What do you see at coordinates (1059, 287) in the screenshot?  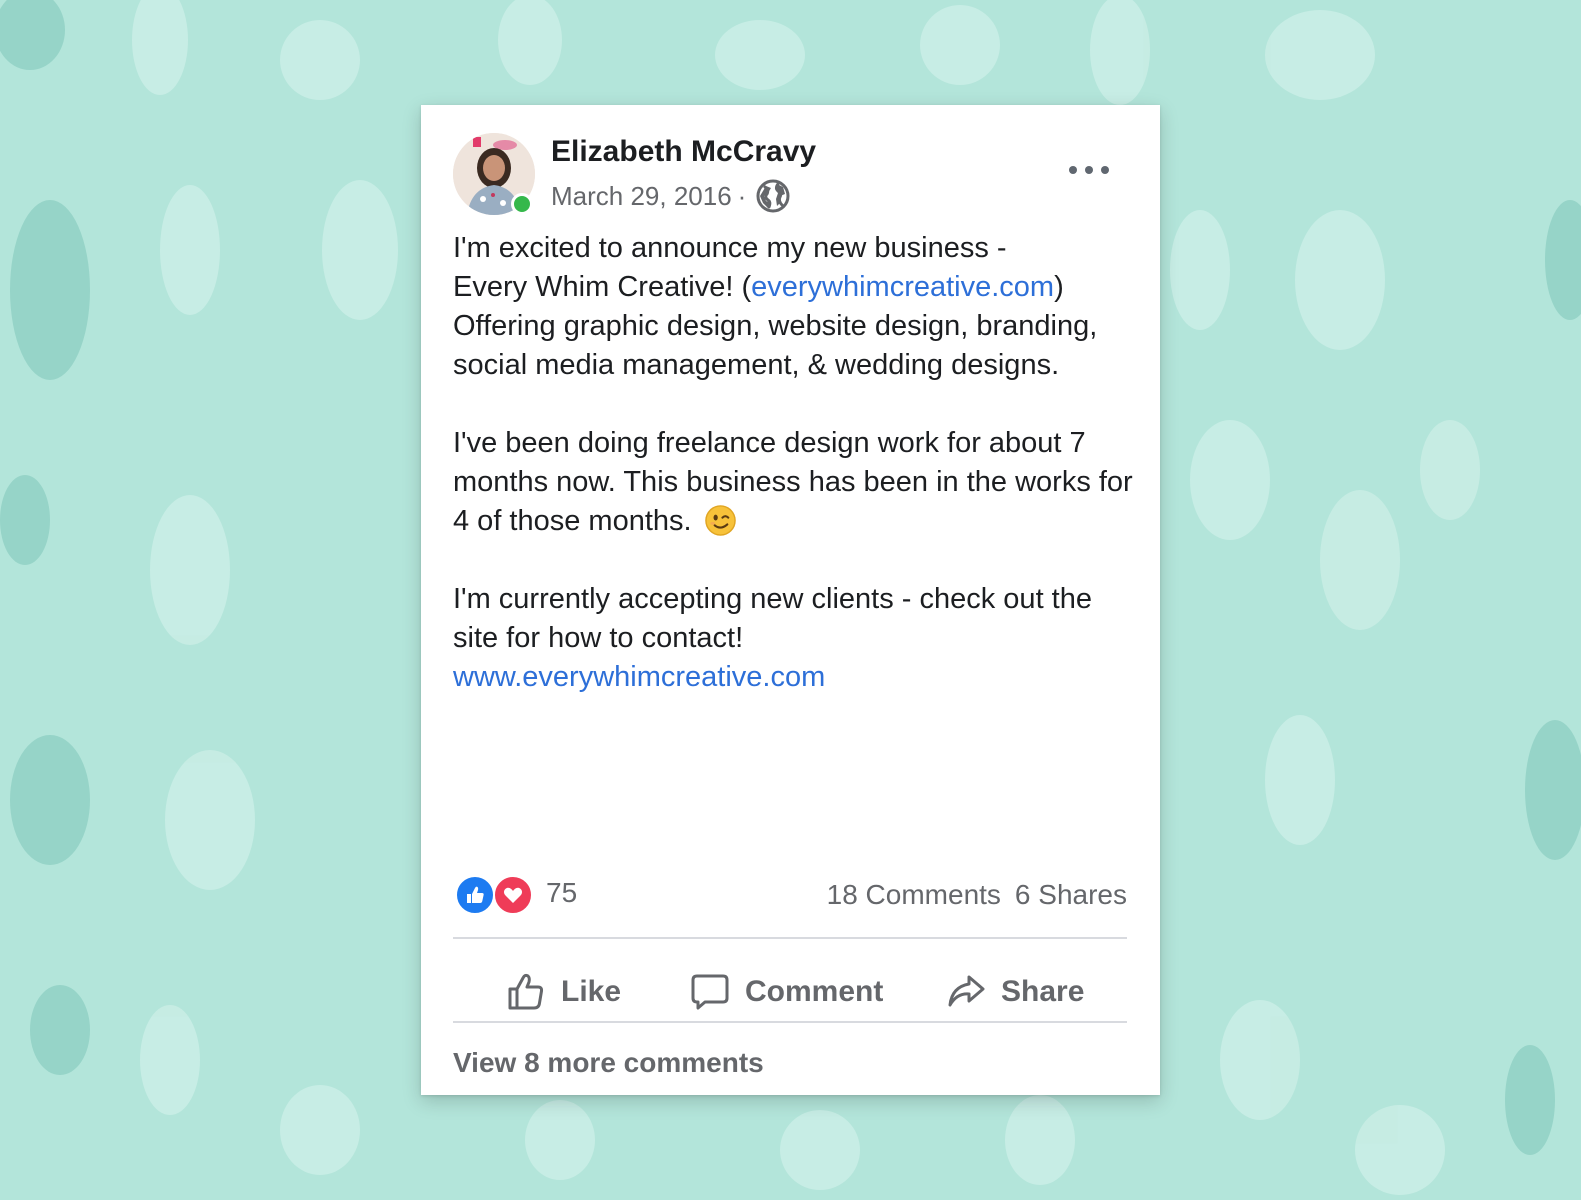 I see `paragraph-1-close-paren: )` at bounding box center [1059, 287].